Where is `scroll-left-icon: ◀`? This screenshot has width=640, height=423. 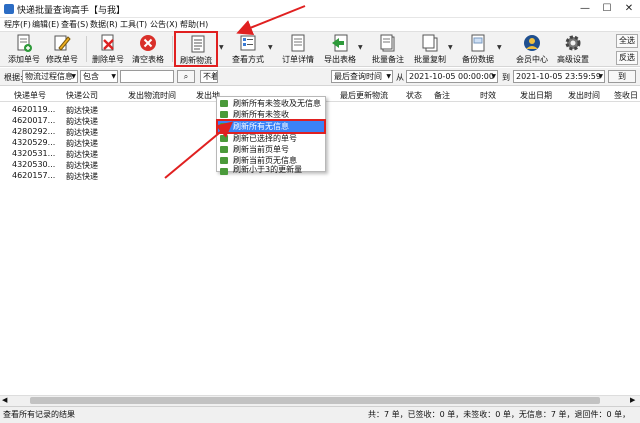
scroll-left-icon: ◀ is located at coordinates (4, 400).